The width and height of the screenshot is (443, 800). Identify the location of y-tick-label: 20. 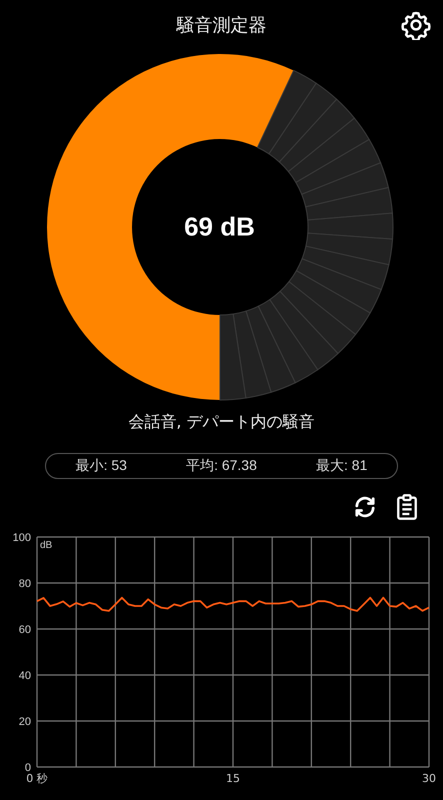
(24, 722).